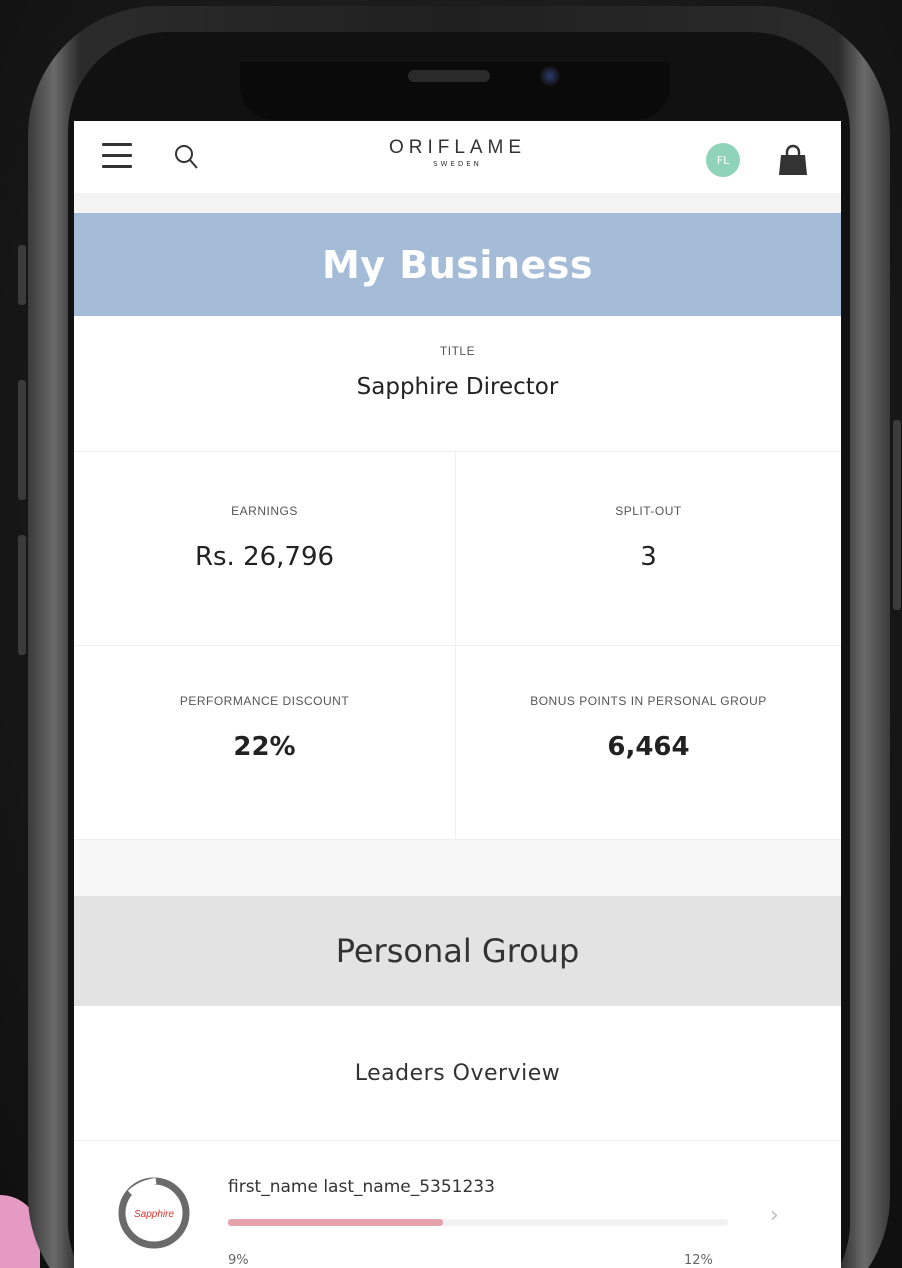 The height and width of the screenshot is (1268, 902). Describe the element at coordinates (648, 701) in the screenshot. I see `stat-label: BONUS POINTS IN PERSONAL GROUP` at that location.